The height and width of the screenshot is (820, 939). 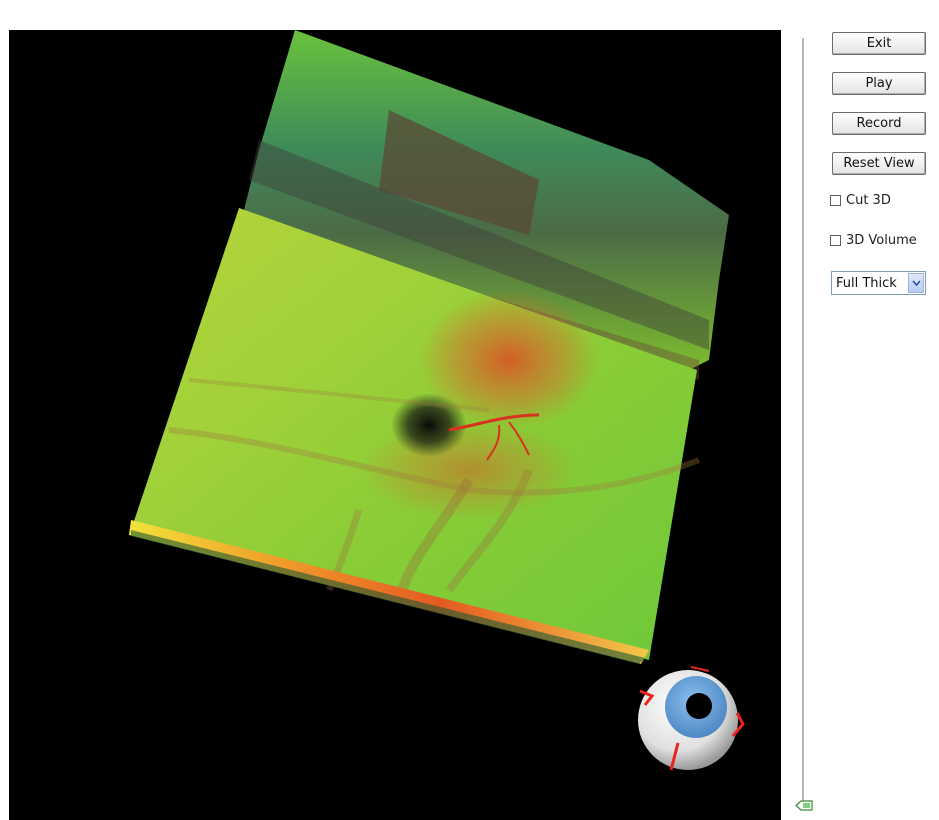 I want to click on slider-thumb-icon, so click(x=804, y=805).